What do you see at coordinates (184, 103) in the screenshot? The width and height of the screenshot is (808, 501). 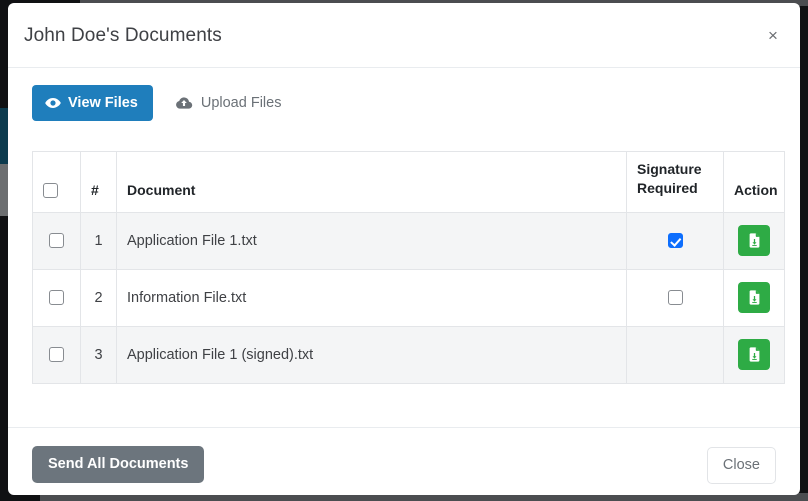 I see `cloud-upload-icon` at bounding box center [184, 103].